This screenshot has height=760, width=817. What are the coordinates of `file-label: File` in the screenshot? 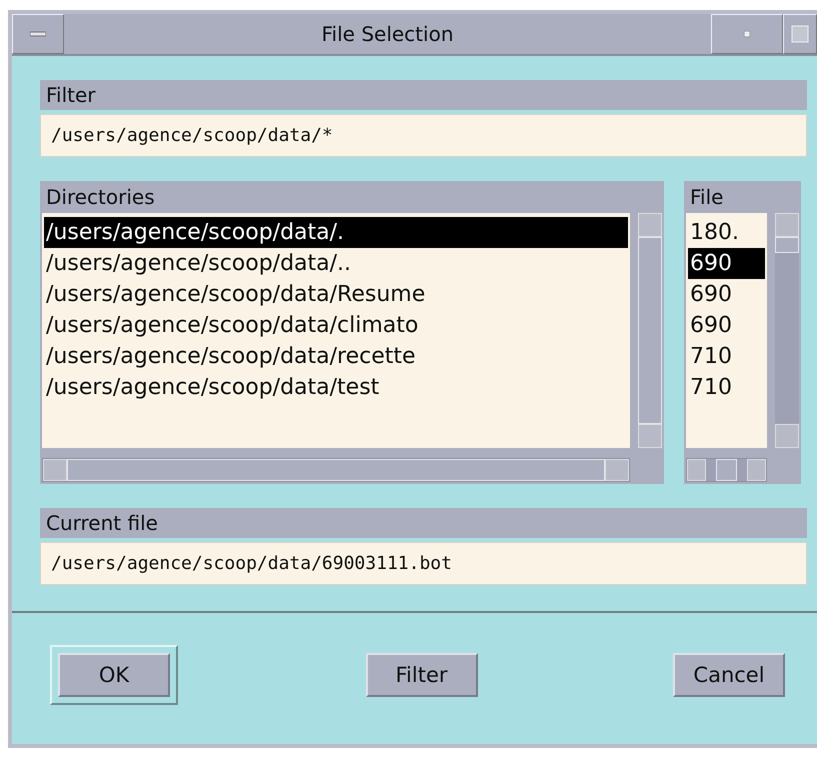 It's located at (706, 197).